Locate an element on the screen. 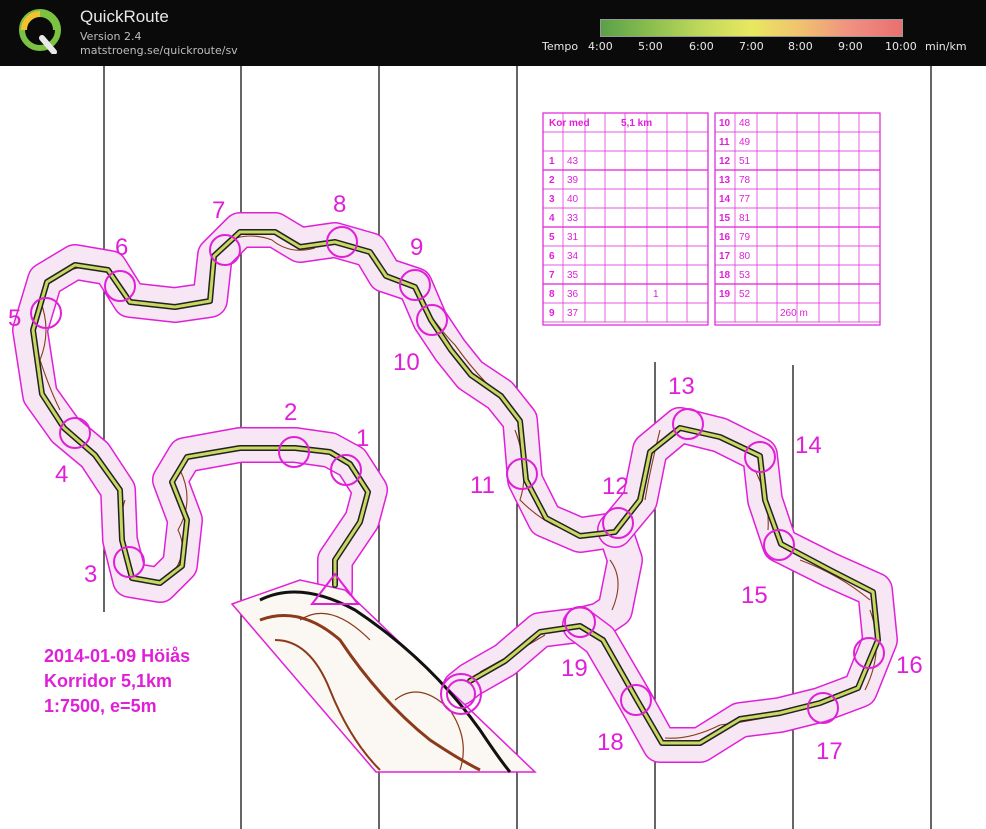 The image size is (986, 829). tempo-tick: 10:00 is located at coordinates (901, 46).